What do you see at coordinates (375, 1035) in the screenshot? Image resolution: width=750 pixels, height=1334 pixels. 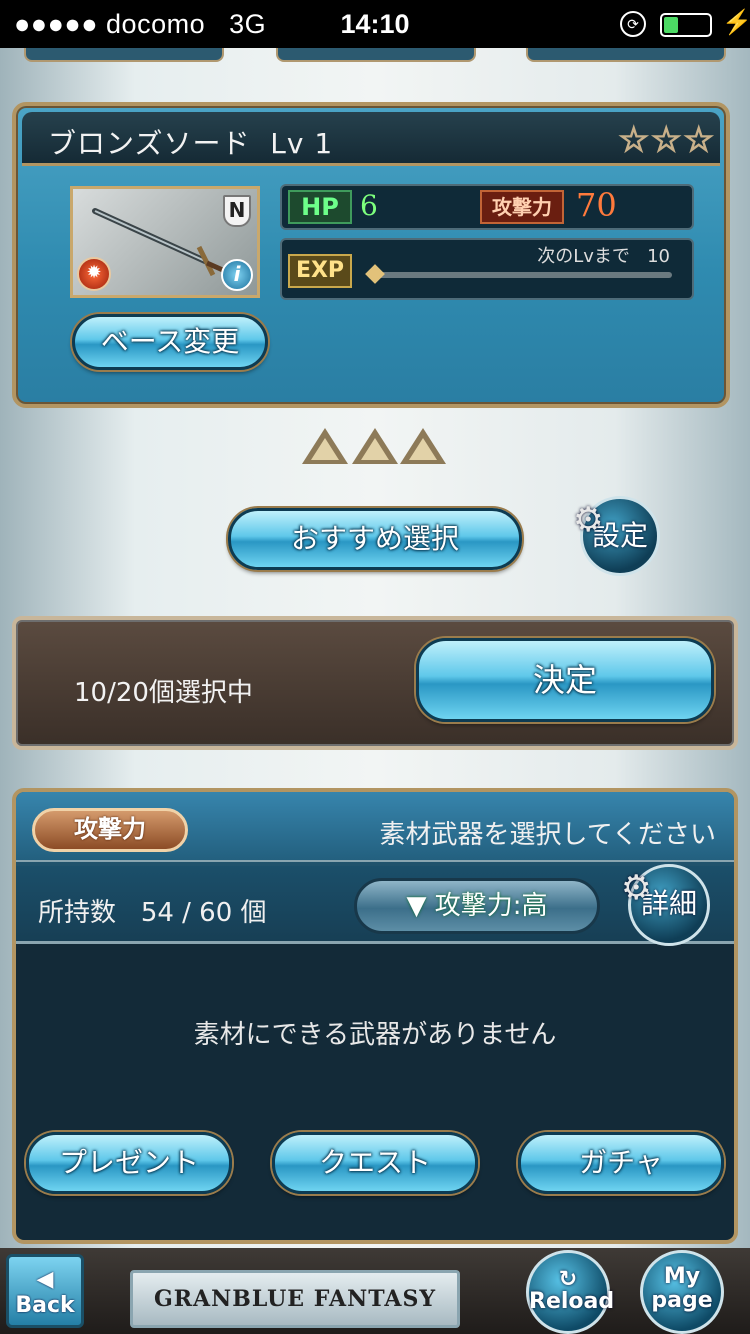 I see `empty-message: 素材にできる武器がありません` at bounding box center [375, 1035].